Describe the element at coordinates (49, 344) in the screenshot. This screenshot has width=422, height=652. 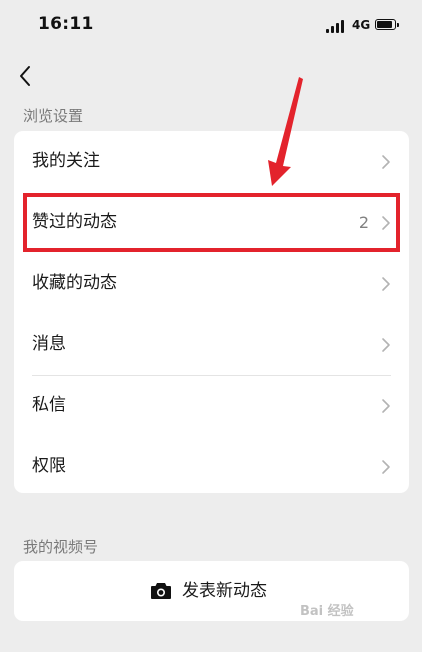
I see `list-item-label: 消息` at that location.